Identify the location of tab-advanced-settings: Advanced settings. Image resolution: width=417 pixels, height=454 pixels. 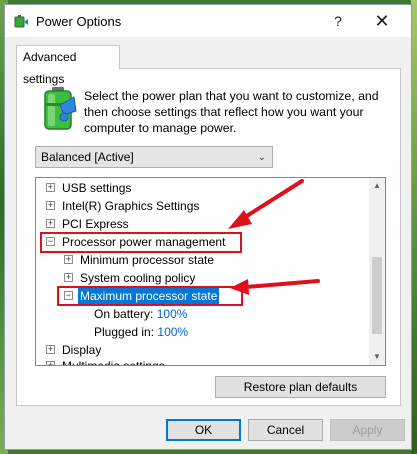
(68, 65).